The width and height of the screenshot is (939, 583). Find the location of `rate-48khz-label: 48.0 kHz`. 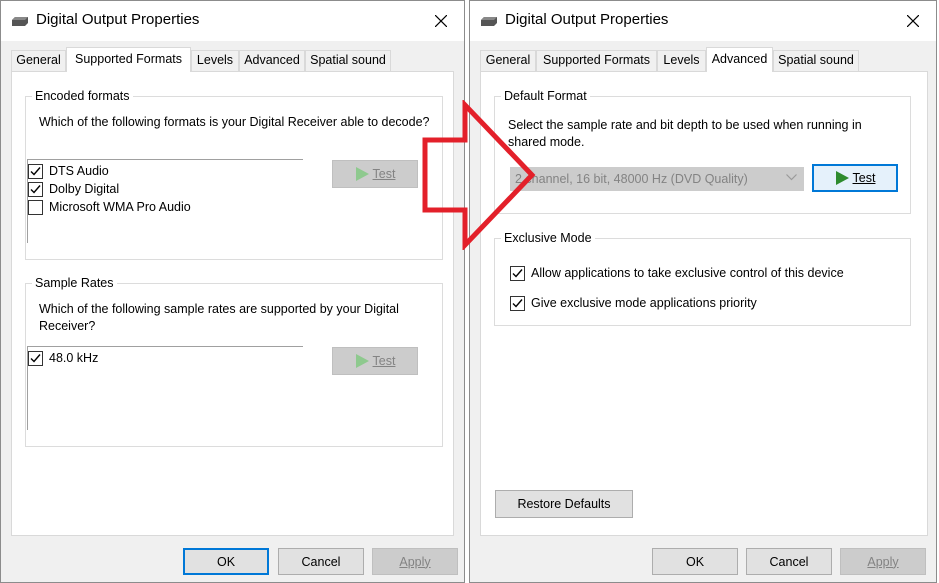

rate-48khz-label: 48.0 kHz is located at coordinates (74, 358).